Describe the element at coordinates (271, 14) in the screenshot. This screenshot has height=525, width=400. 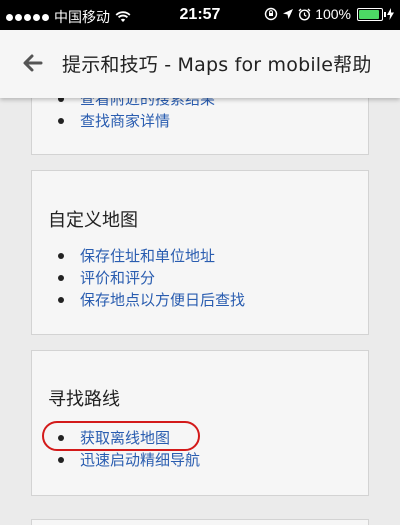
I see `rotation-lock-icon` at that location.